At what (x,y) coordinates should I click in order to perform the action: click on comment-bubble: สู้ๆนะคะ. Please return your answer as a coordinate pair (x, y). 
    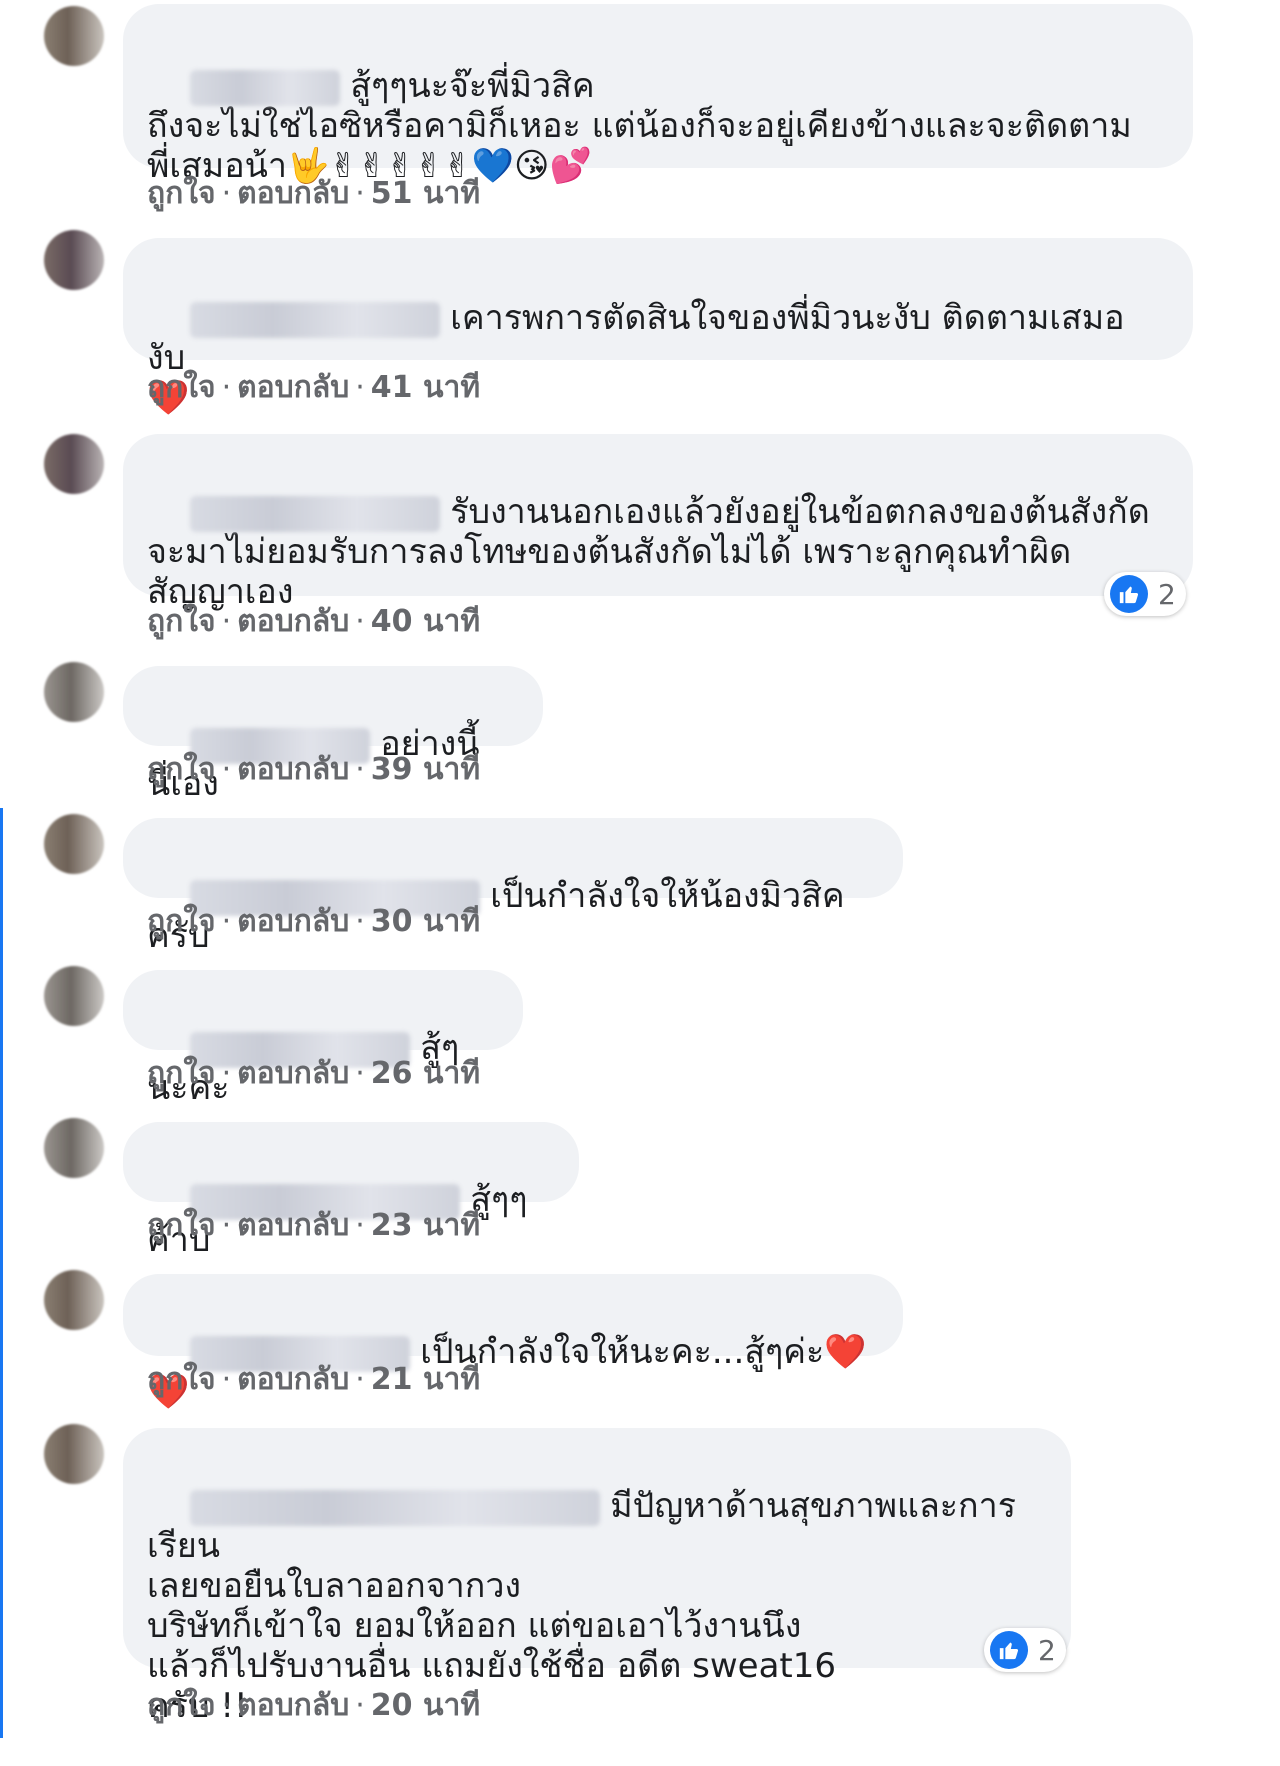
    Looking at the image, I should click on (323, 1039).